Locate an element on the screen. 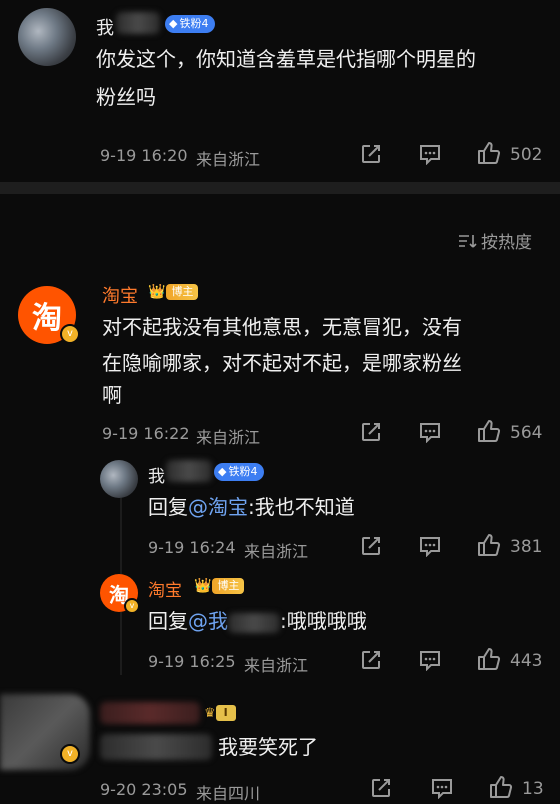 Image resolution: width=560 pixels, height=804 pixels. reply-time: 9-19 16:24 is located at coordinates (192, 547).